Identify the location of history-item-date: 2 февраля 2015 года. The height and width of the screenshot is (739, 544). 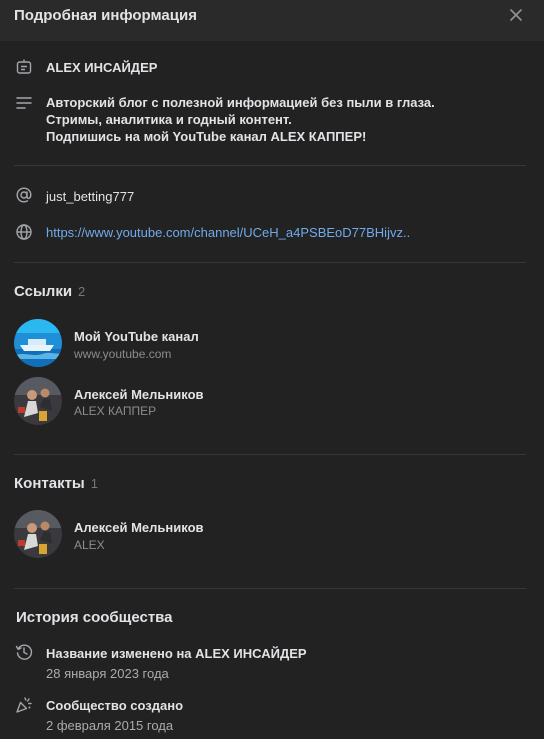
(110, 725).